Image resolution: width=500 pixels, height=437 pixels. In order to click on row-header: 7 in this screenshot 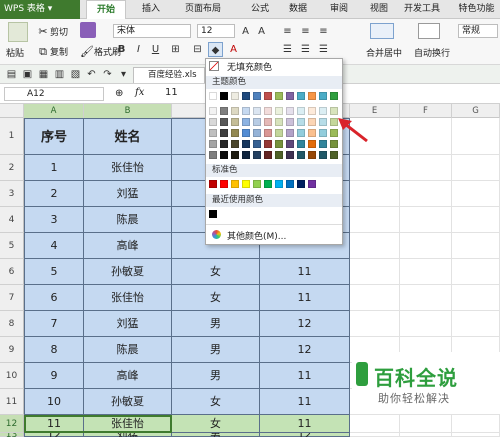, I will do `click(12, 298)`.